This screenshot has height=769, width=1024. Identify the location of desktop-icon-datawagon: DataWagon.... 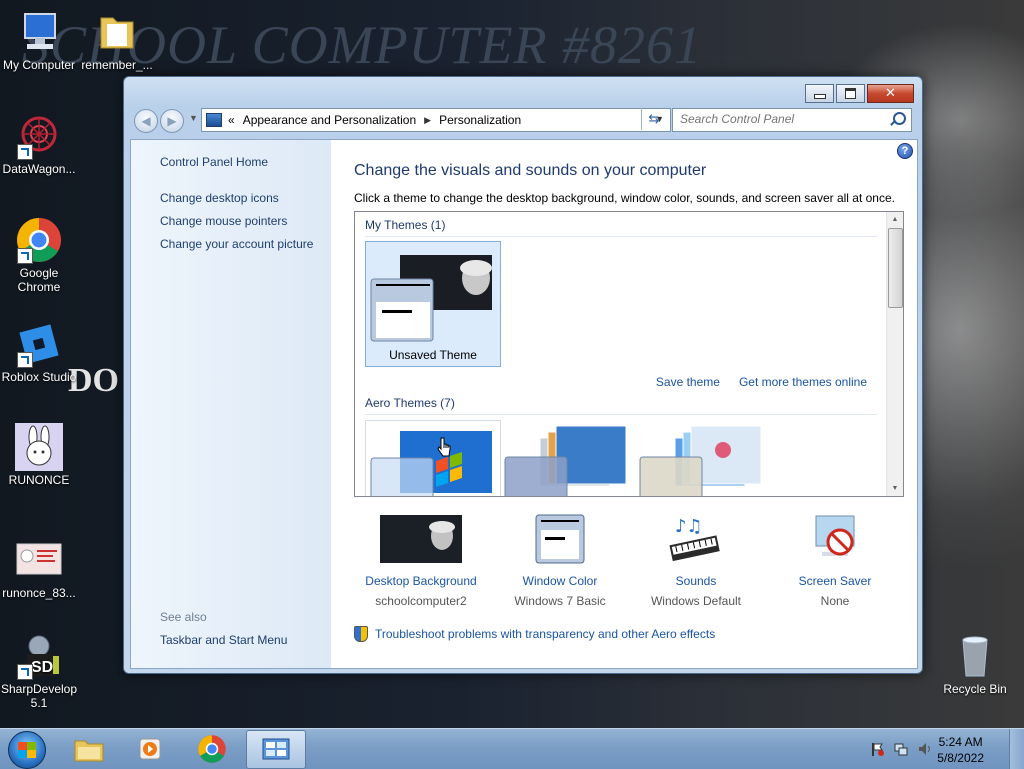
(39, 144).